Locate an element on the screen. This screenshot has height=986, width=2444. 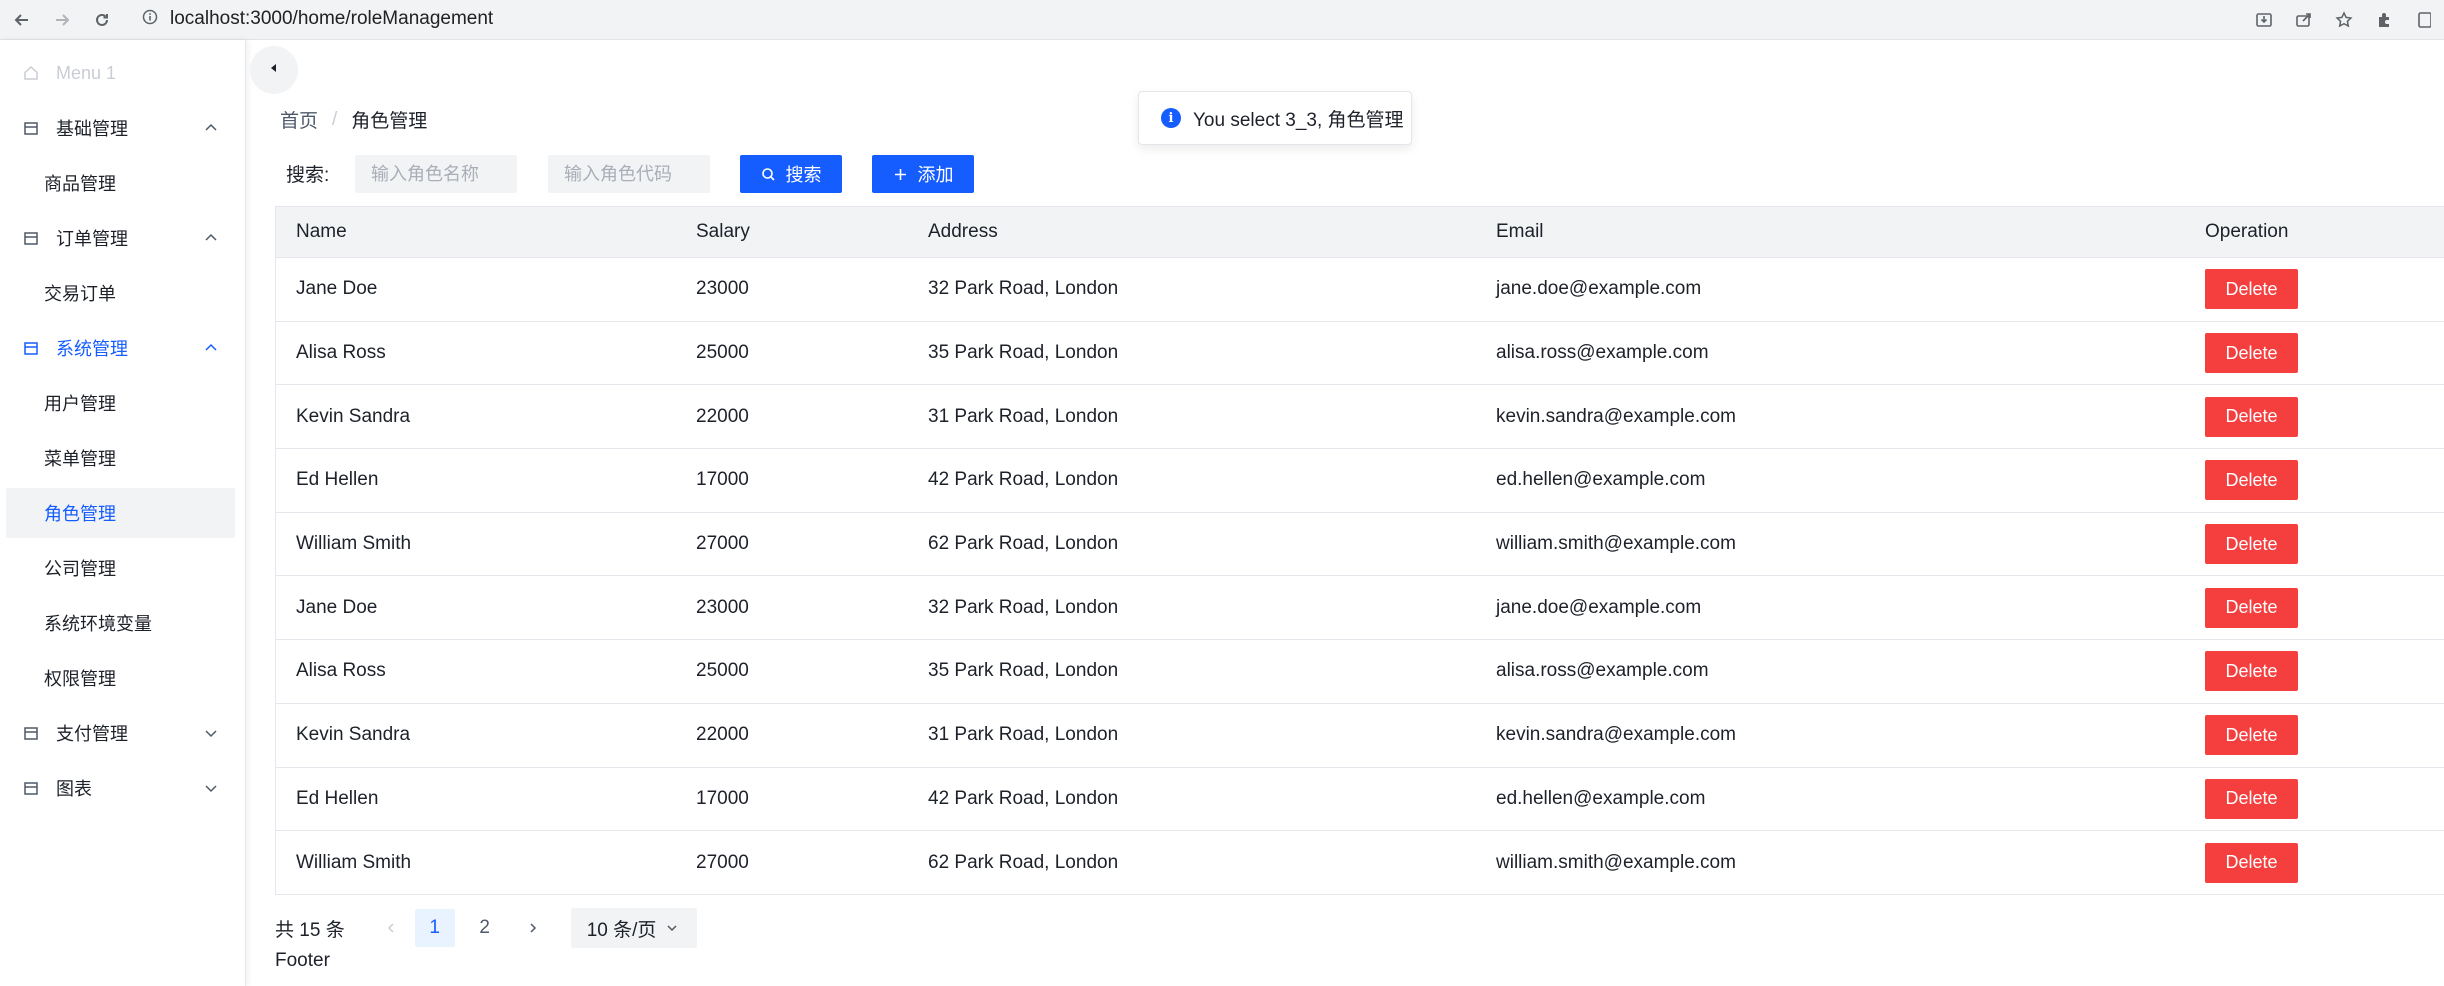
page-1-button: 1 is located at coordinates (434, 928).